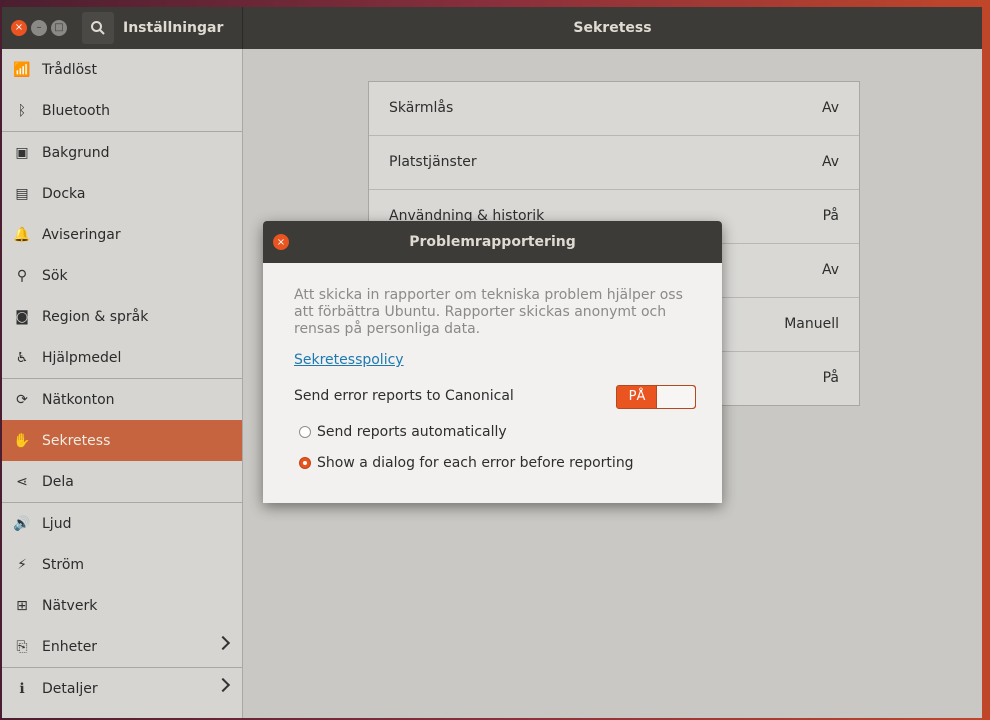  Describe the element at coordinates (614, 163) in the screenshot. I see `list-item-location-services: Platstjänster Av` at that location.